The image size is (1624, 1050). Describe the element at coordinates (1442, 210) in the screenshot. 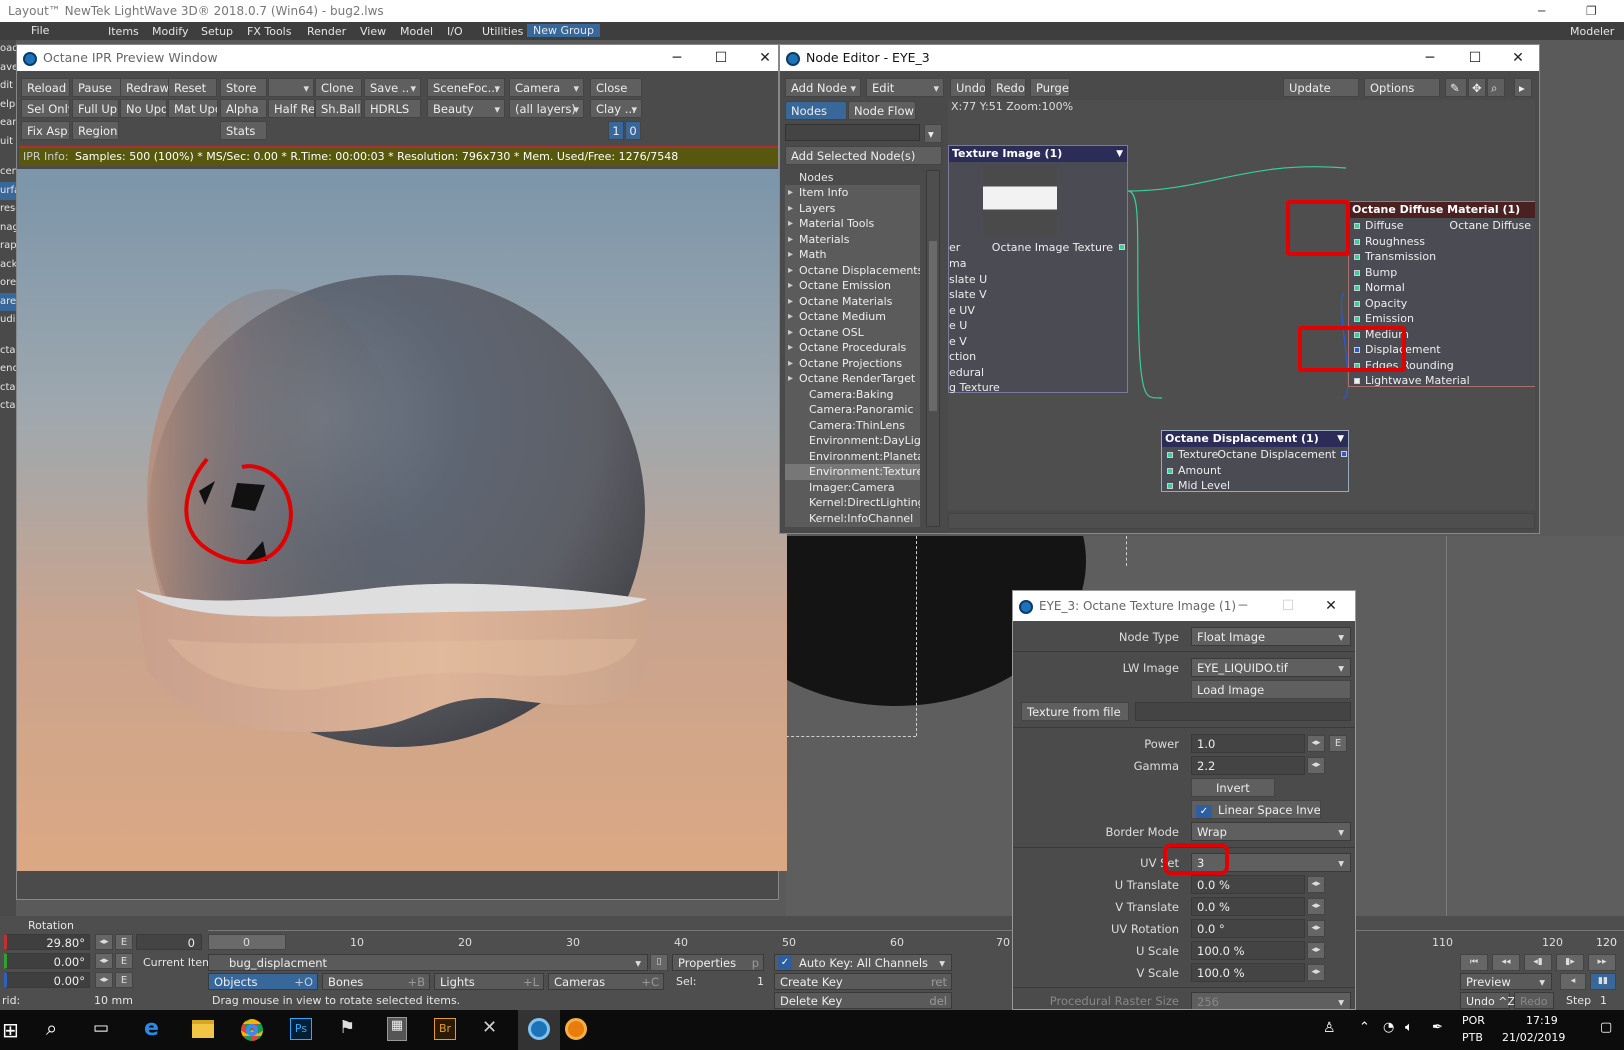

I see `node-diffuse-header: Octane Diffuse Material (1)` at that location.